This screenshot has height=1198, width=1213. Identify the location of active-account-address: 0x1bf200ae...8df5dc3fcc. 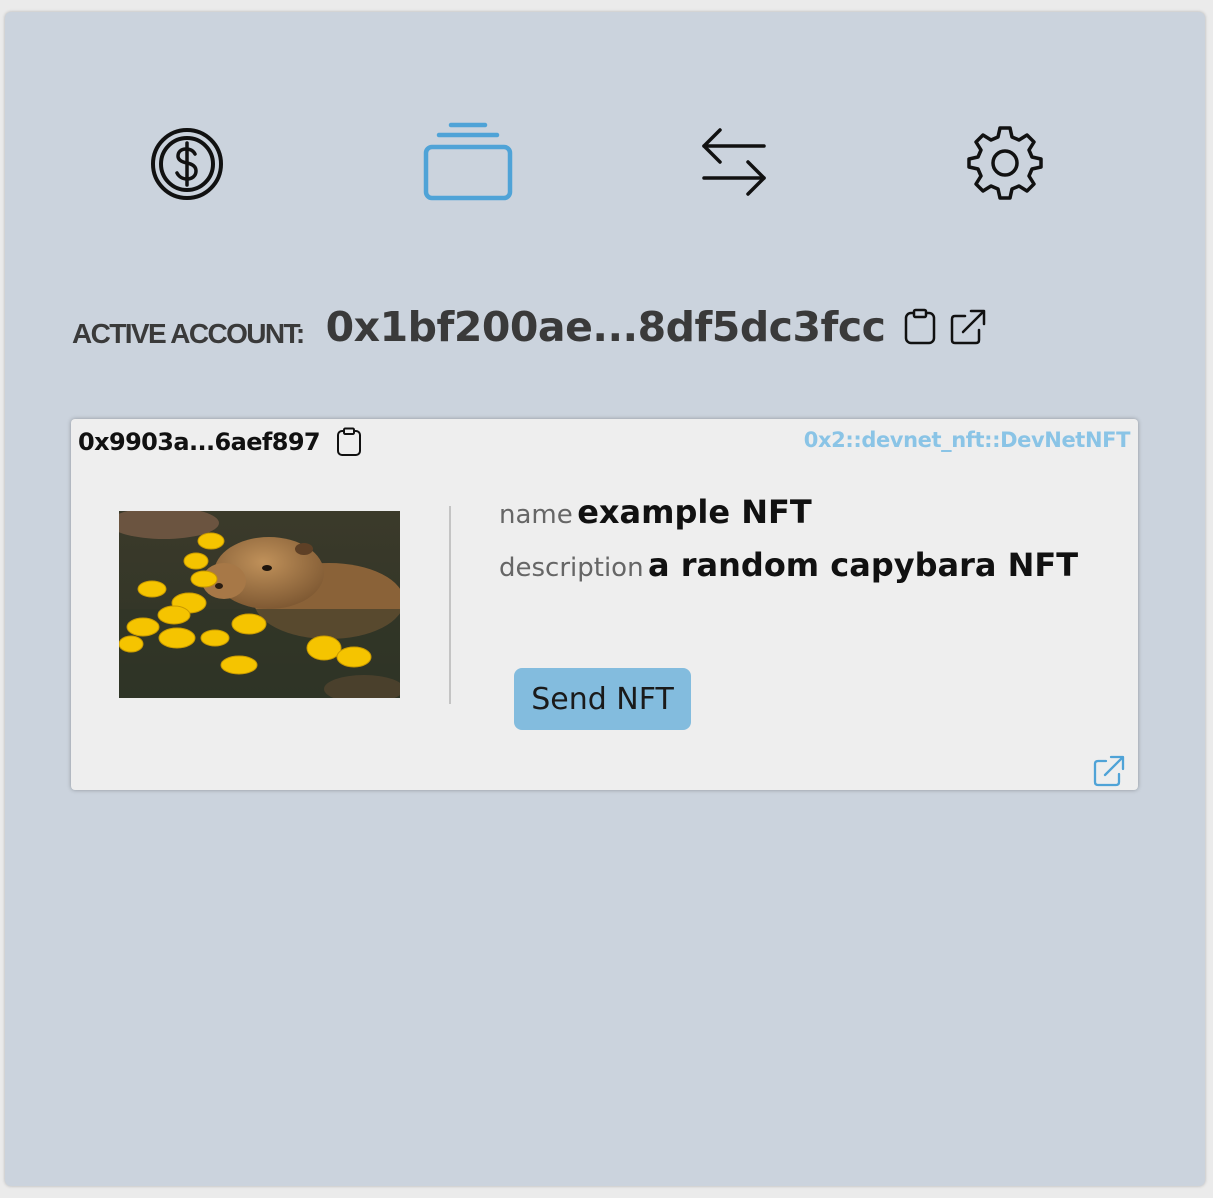
(605, 327).